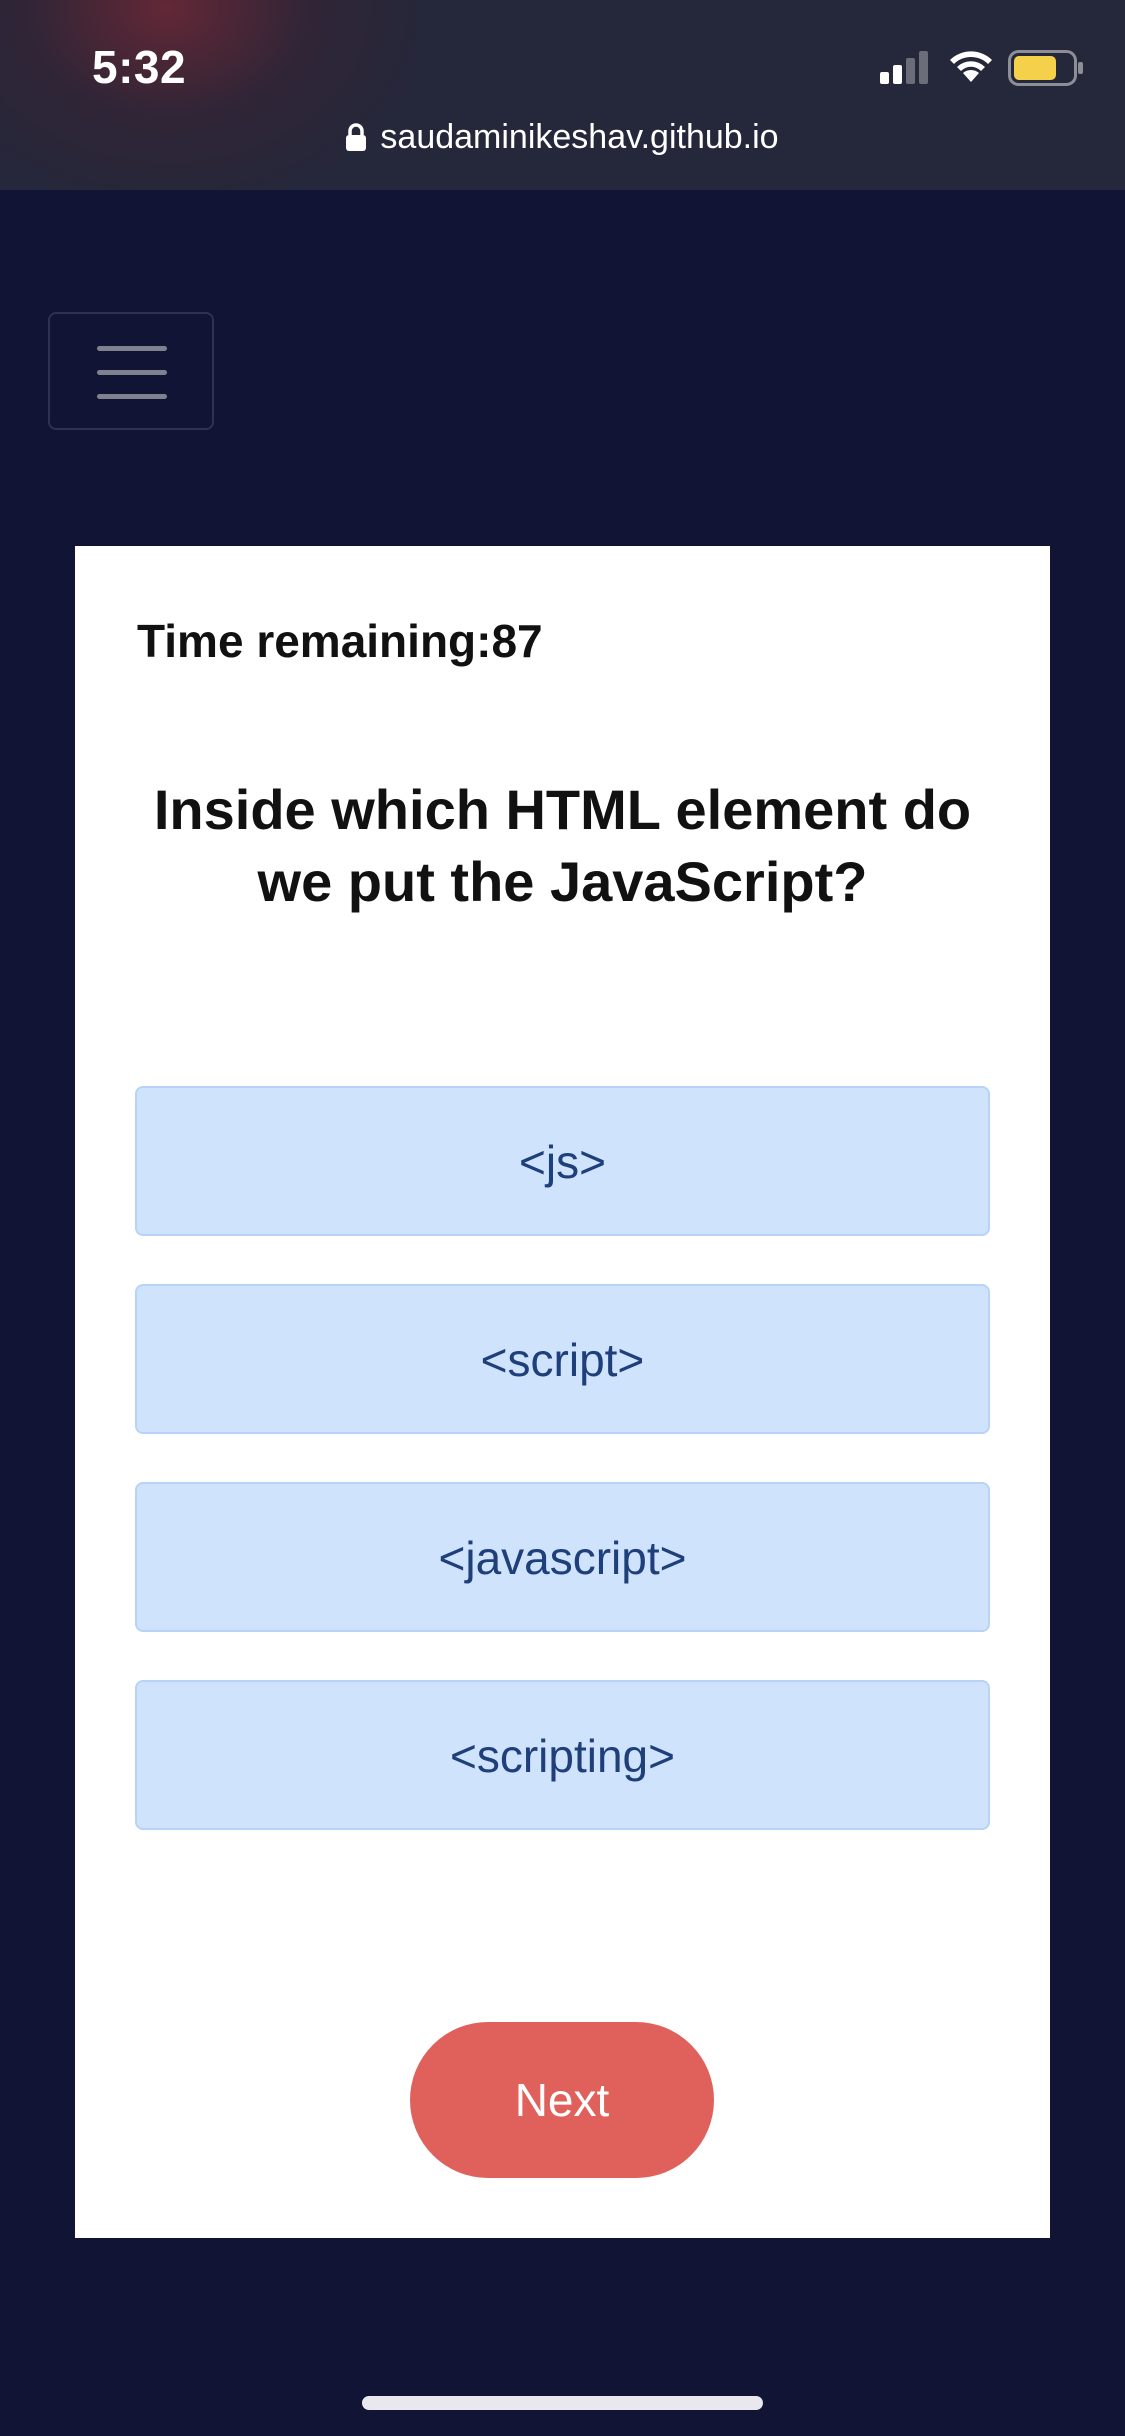 This screenshot has width=1125, height=2436. I want to click on home-indicator, so click(562, 2403).